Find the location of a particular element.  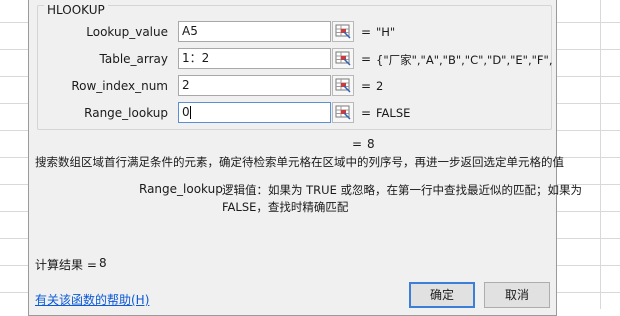

arg-result-lookup-value: "H" is located at coordinates (386, 32).